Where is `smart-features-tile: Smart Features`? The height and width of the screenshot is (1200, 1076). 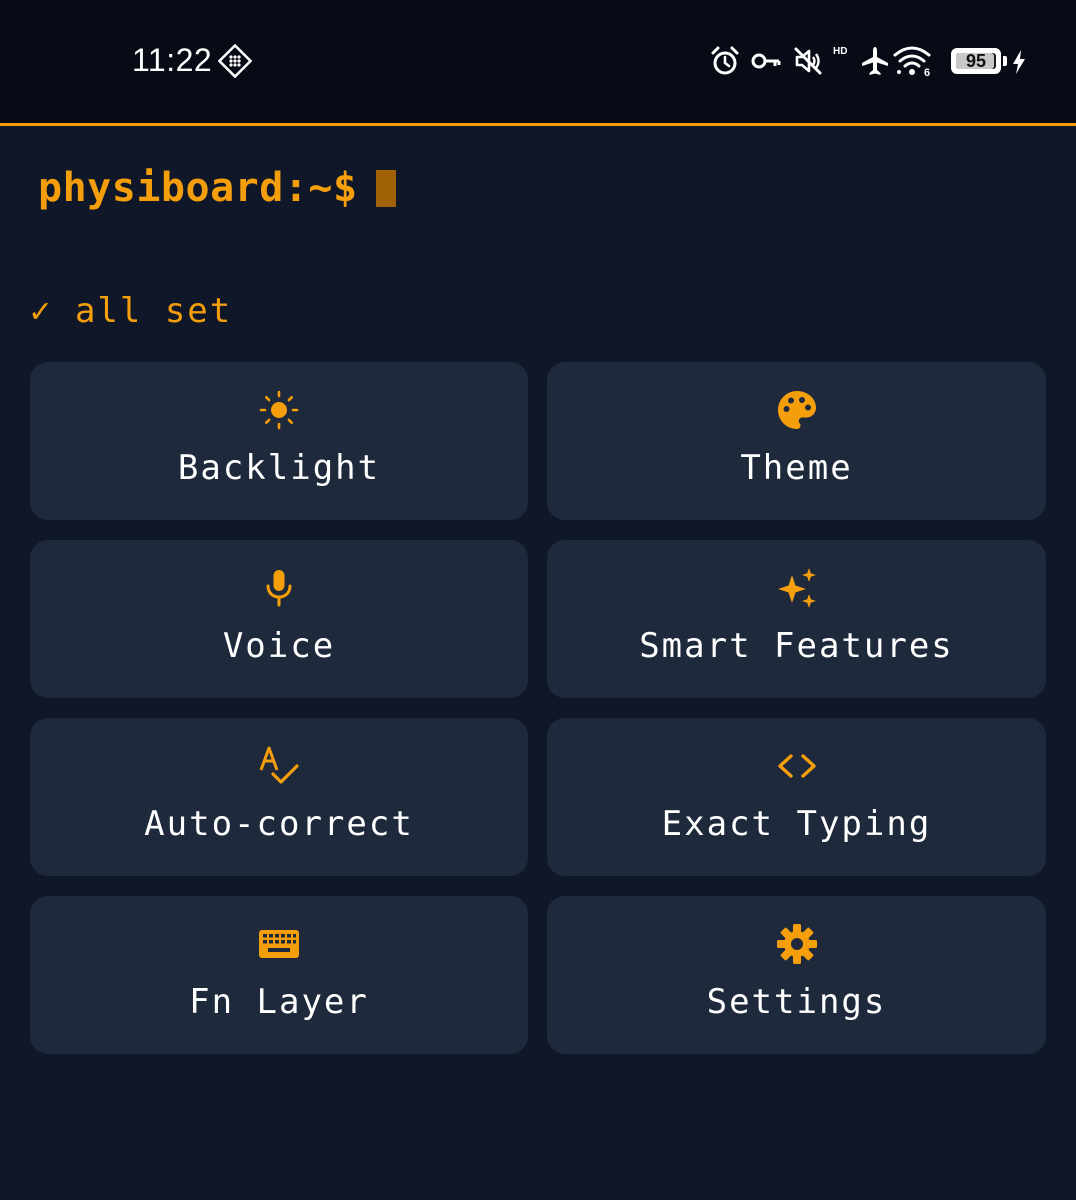
smart-features-tile: Smart Features is located at coordinates (796, 619).